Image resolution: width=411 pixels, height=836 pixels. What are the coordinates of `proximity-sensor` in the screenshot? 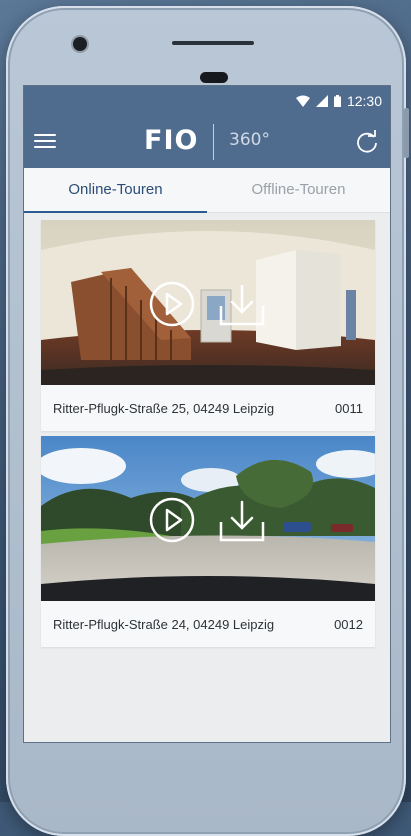 It's located at (214, 77).